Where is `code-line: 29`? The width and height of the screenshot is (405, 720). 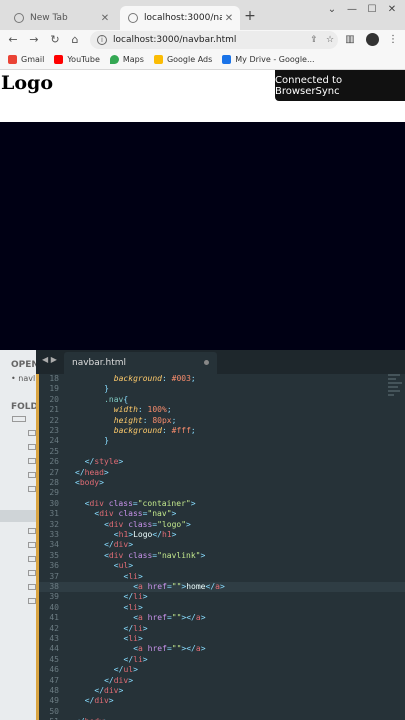
code-line: 29 is located at coordinates (222, 493).